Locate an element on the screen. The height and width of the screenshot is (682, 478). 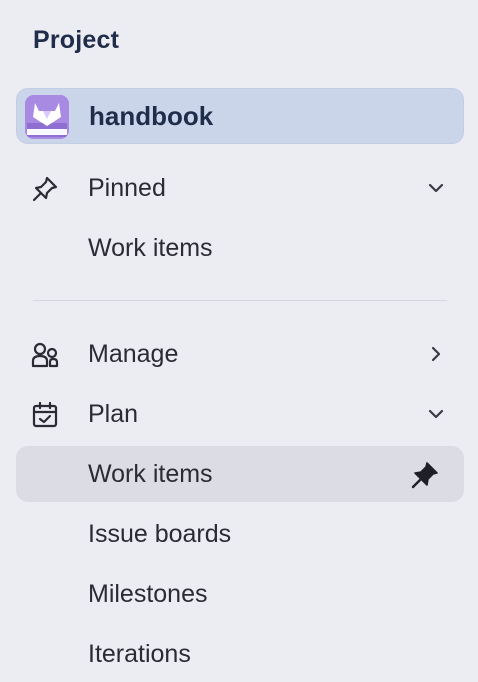
plan-item-label: Iterations is located at coordinates (139, 654).